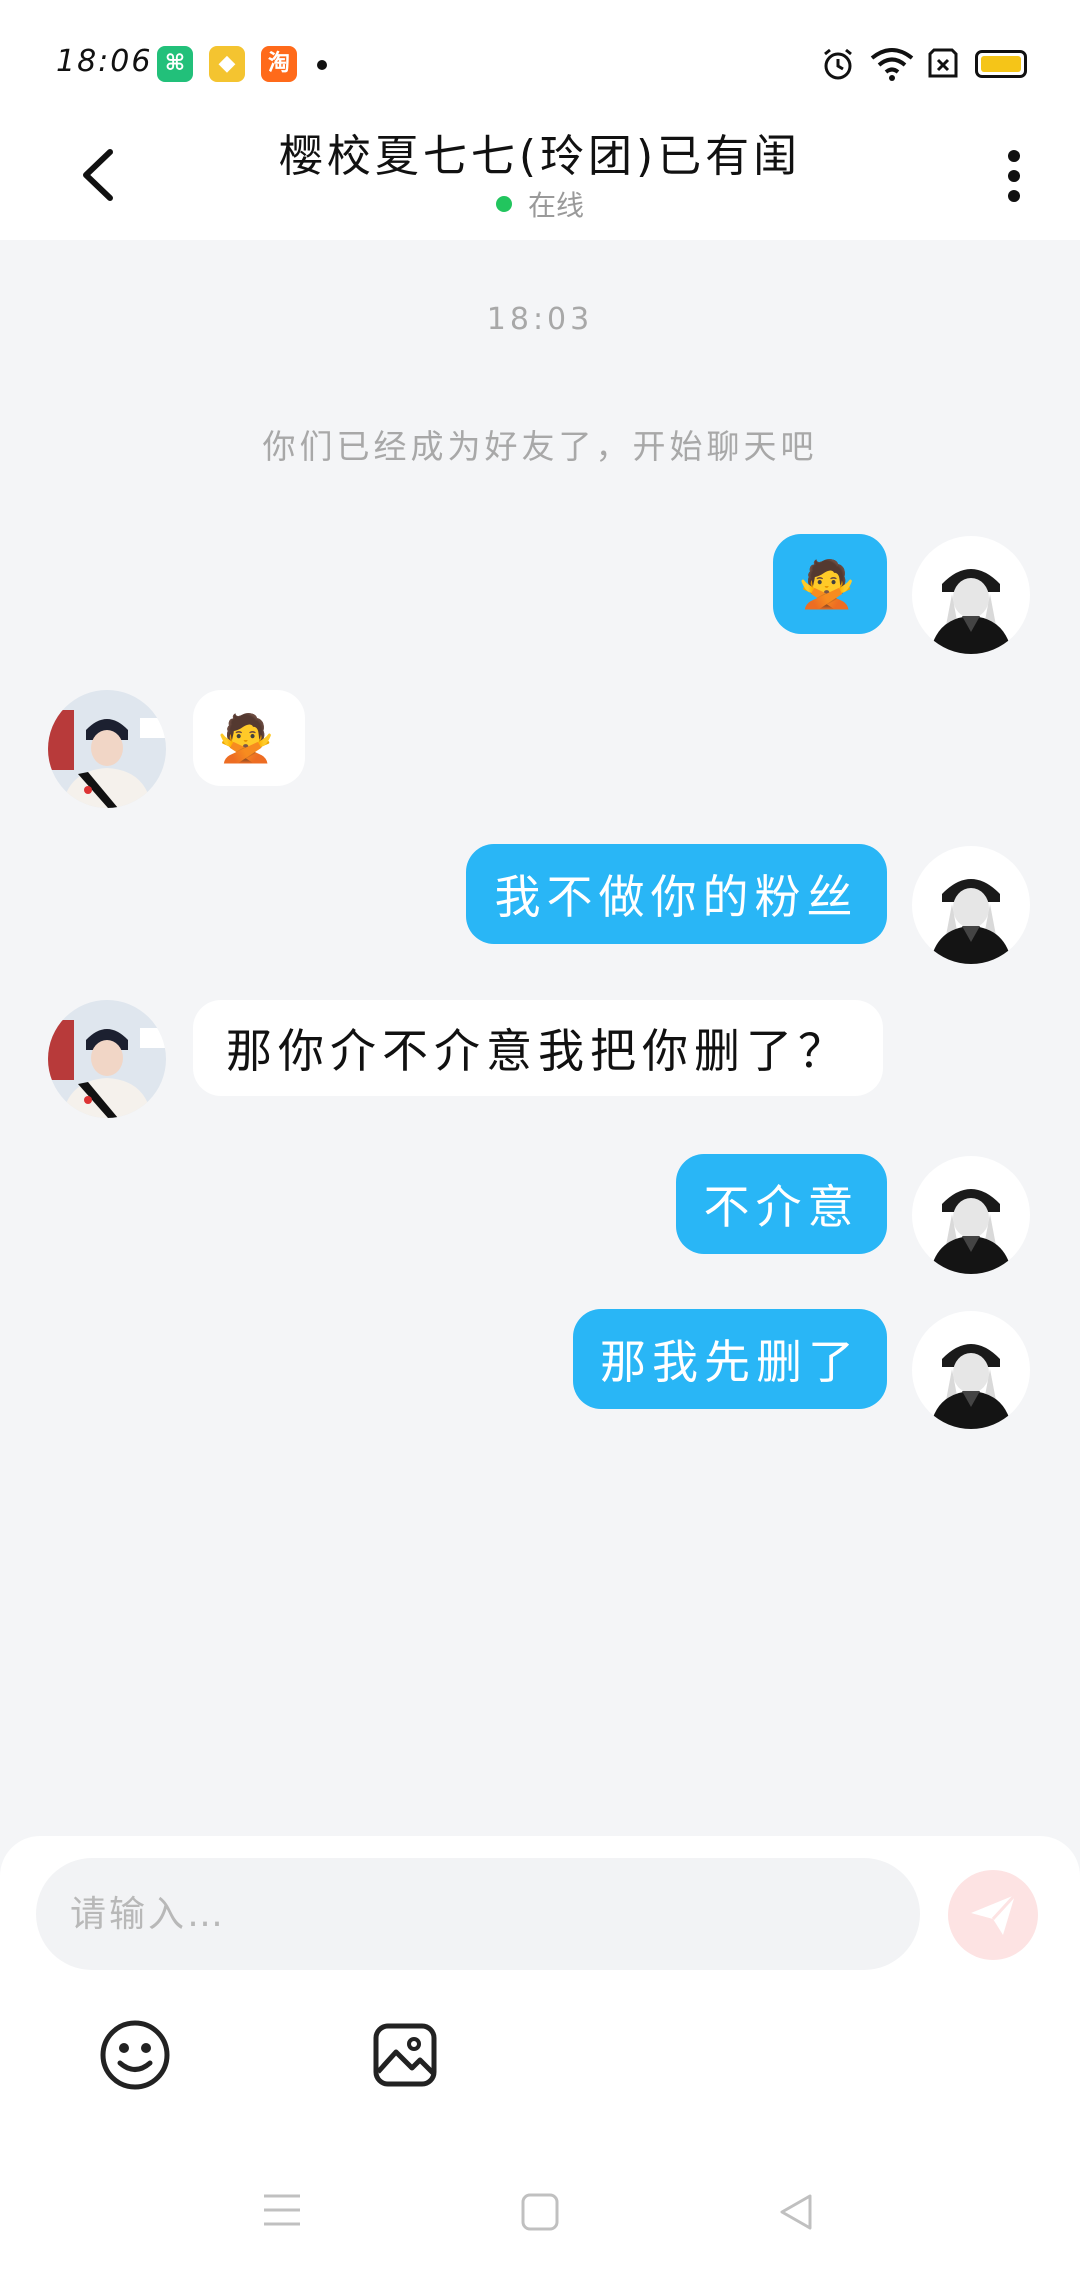 The height and width of the screenshot is (2280, 1080). What do you see at coordinates (540, 2212) in the screenshot?
I see `home-nav-icon` at bounding box center [540, 2212].